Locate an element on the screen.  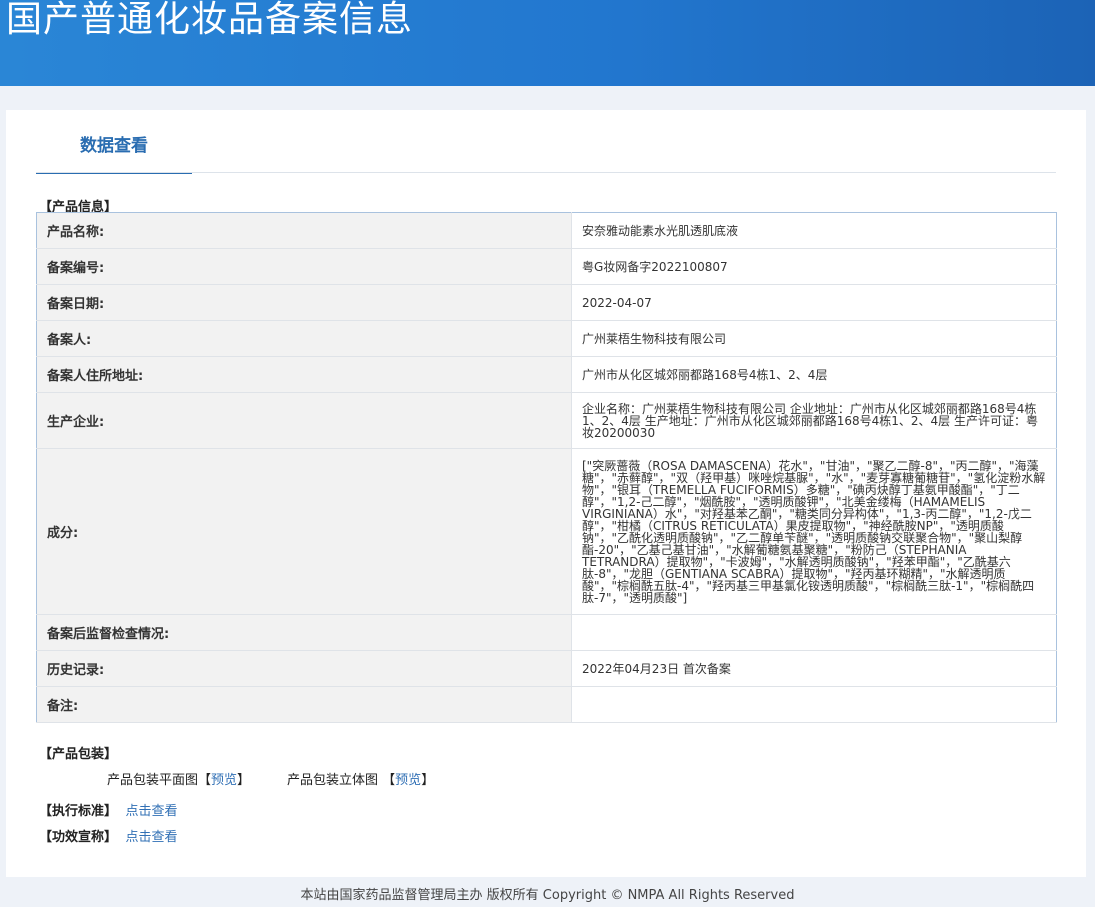
packaging-flat-label: 产品包装平面图 is located at coordinates (153, 780).